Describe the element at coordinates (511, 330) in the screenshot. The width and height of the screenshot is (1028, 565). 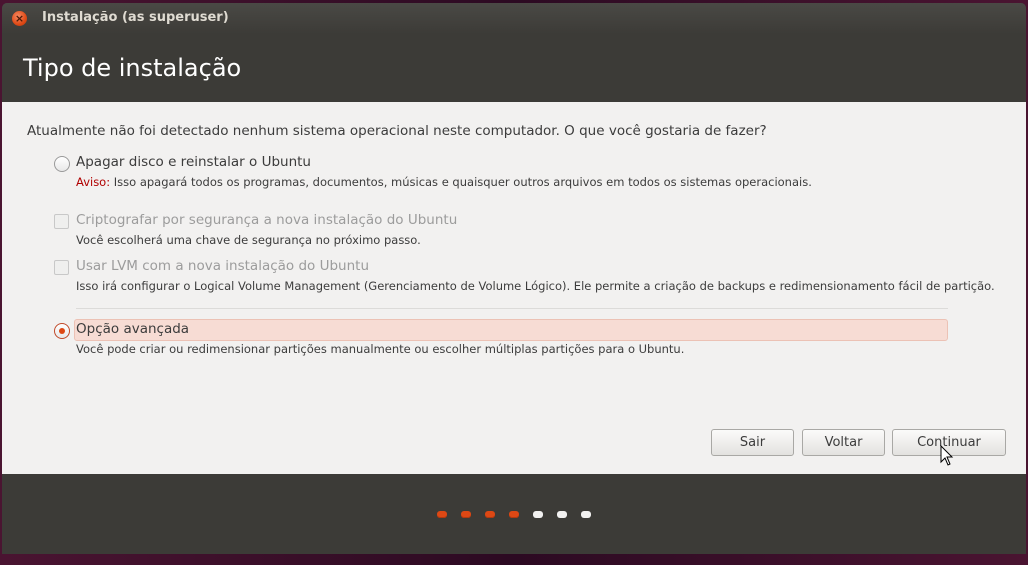
I see `selection-highlight` at that location.